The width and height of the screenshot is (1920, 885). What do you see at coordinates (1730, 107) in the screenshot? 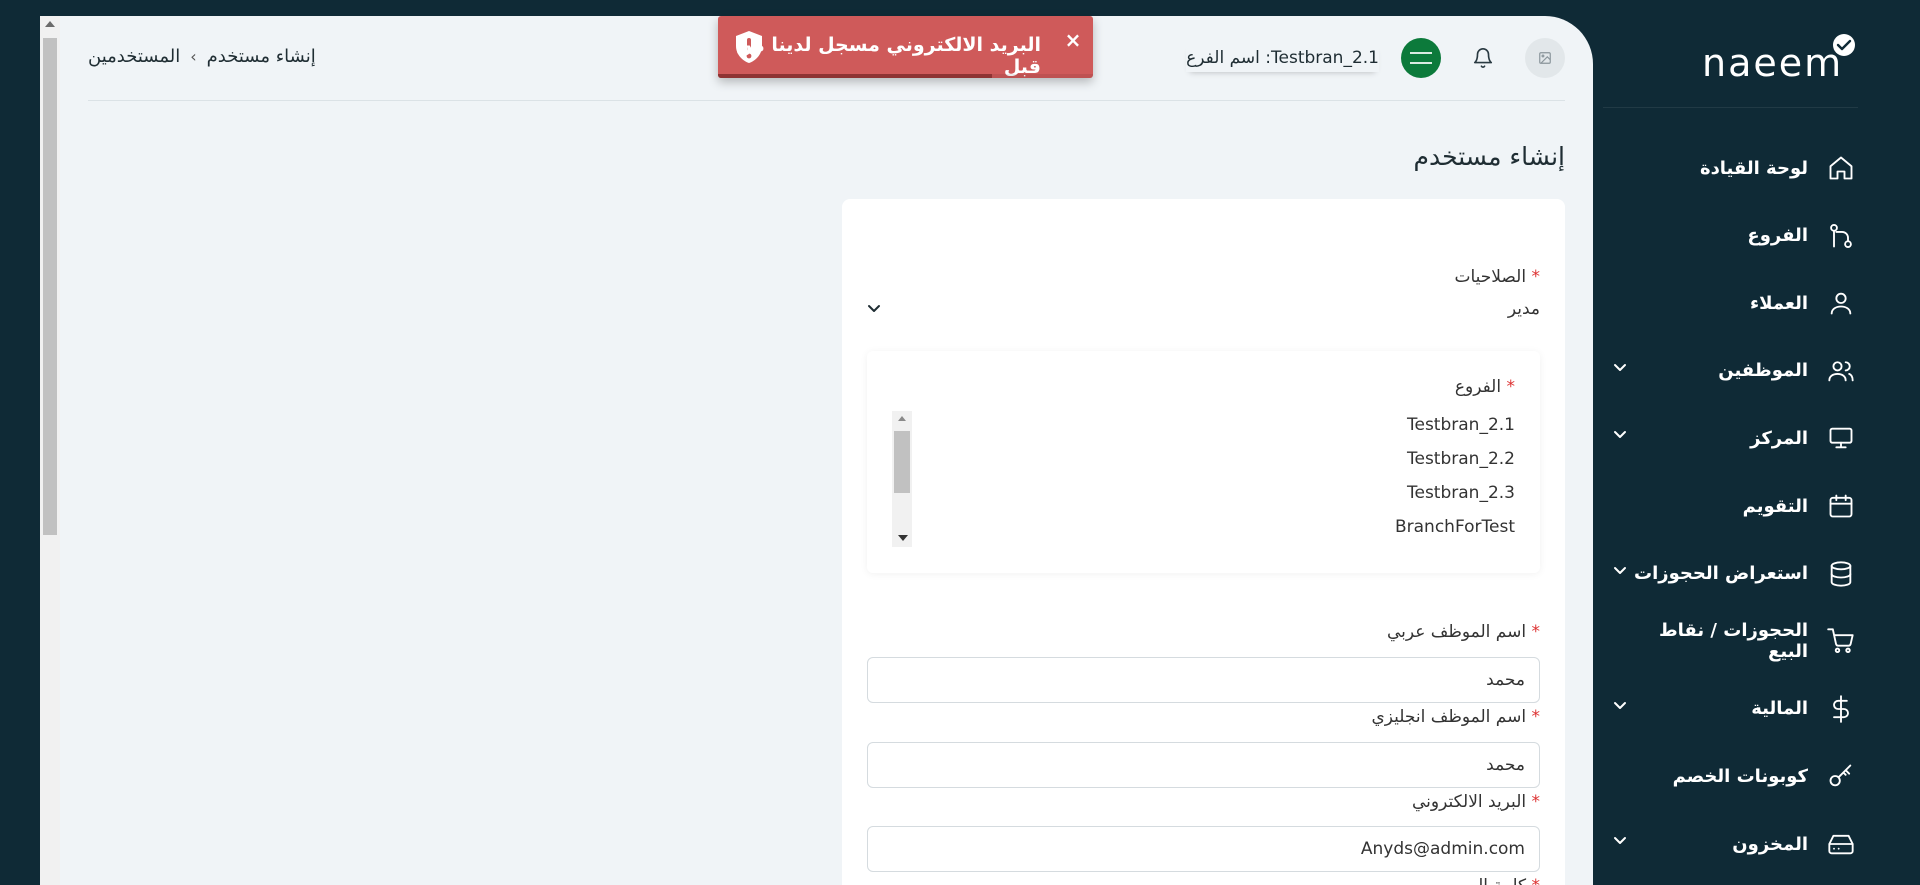
I see `logo-divider` at bounding box center [1730, 107].